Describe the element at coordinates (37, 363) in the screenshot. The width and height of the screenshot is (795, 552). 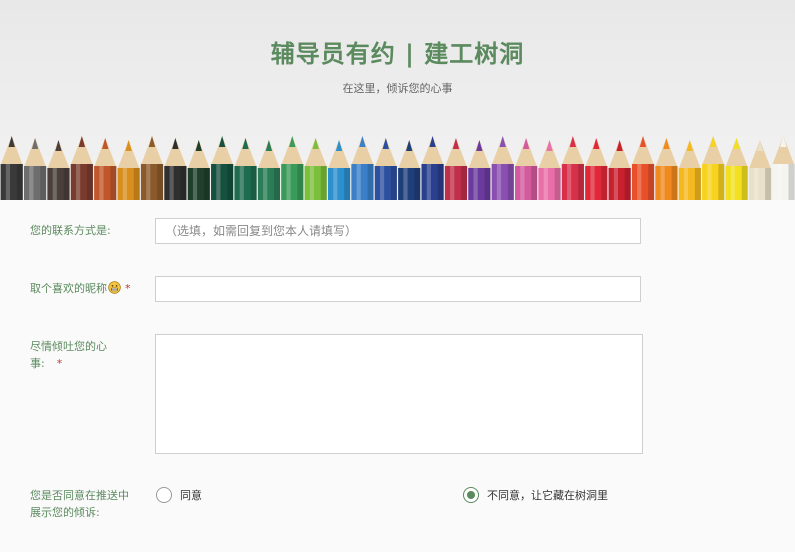
I see `story-label-line2: 事:` at that location.